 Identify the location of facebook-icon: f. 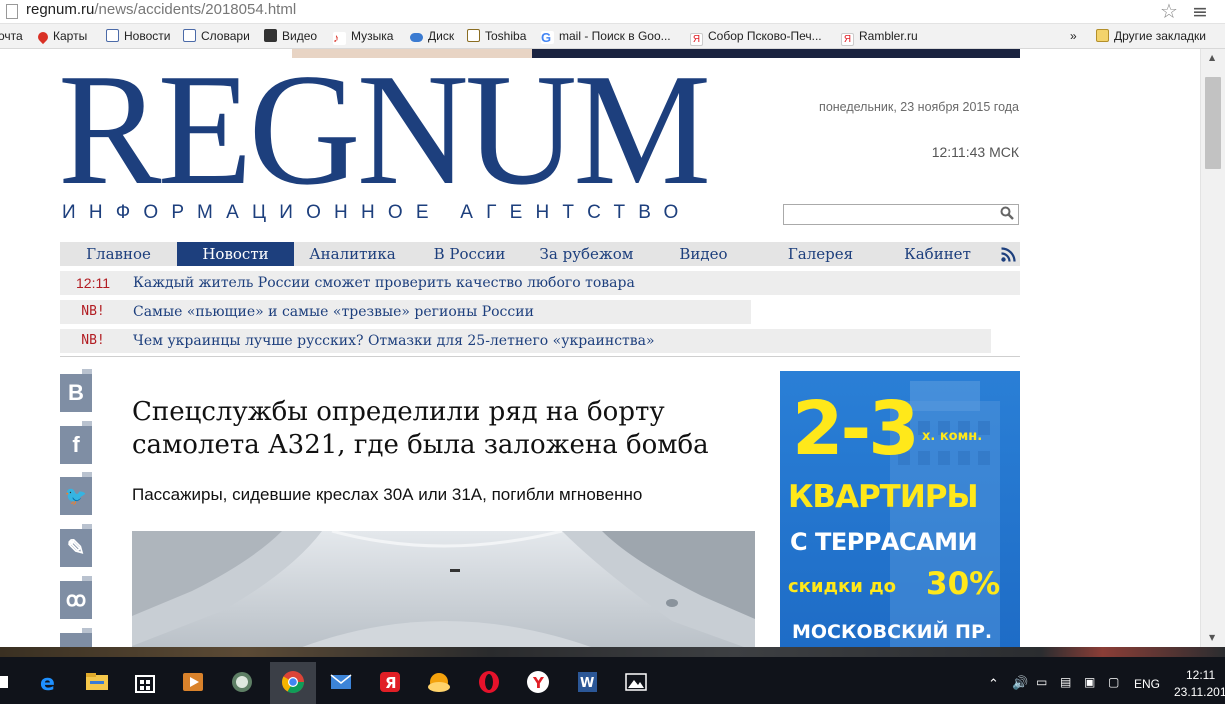
(76, 444).